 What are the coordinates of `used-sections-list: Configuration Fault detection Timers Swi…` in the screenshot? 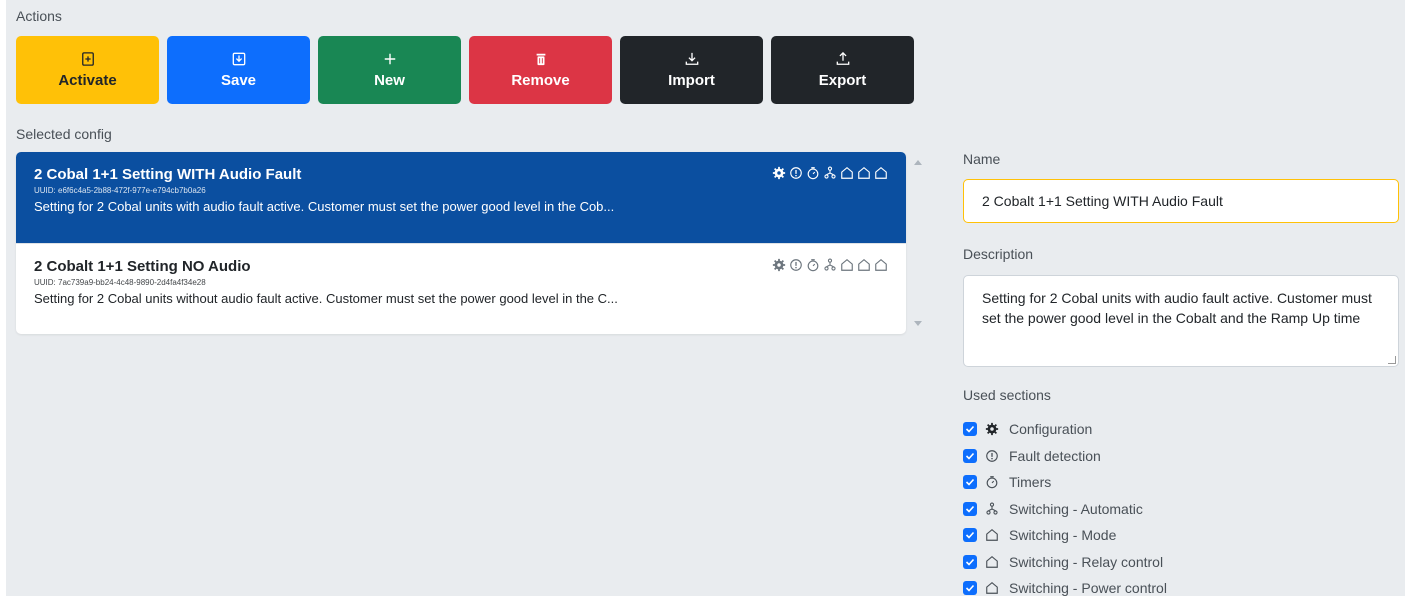 It's located at (1065, 506).